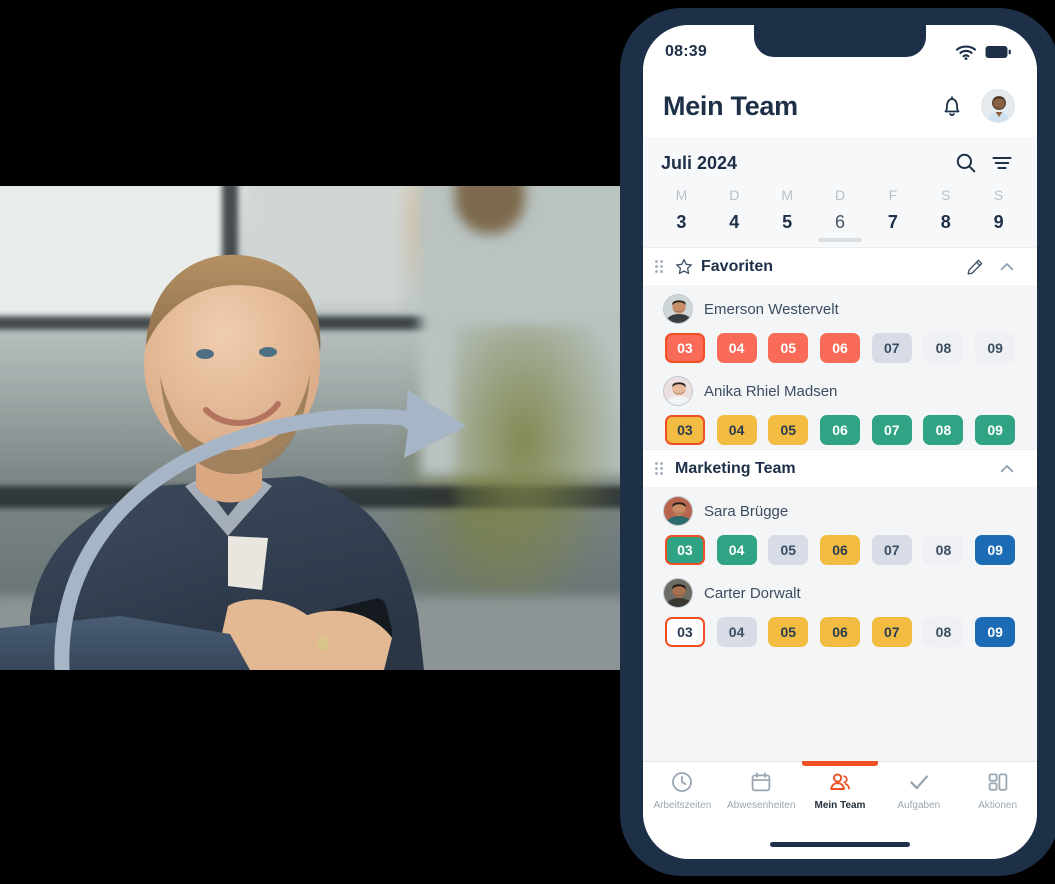 Image resolution: width=1055 pixels, height=884 pixels. I want to click on member-name: Sara Brügge, so click(746, 511).